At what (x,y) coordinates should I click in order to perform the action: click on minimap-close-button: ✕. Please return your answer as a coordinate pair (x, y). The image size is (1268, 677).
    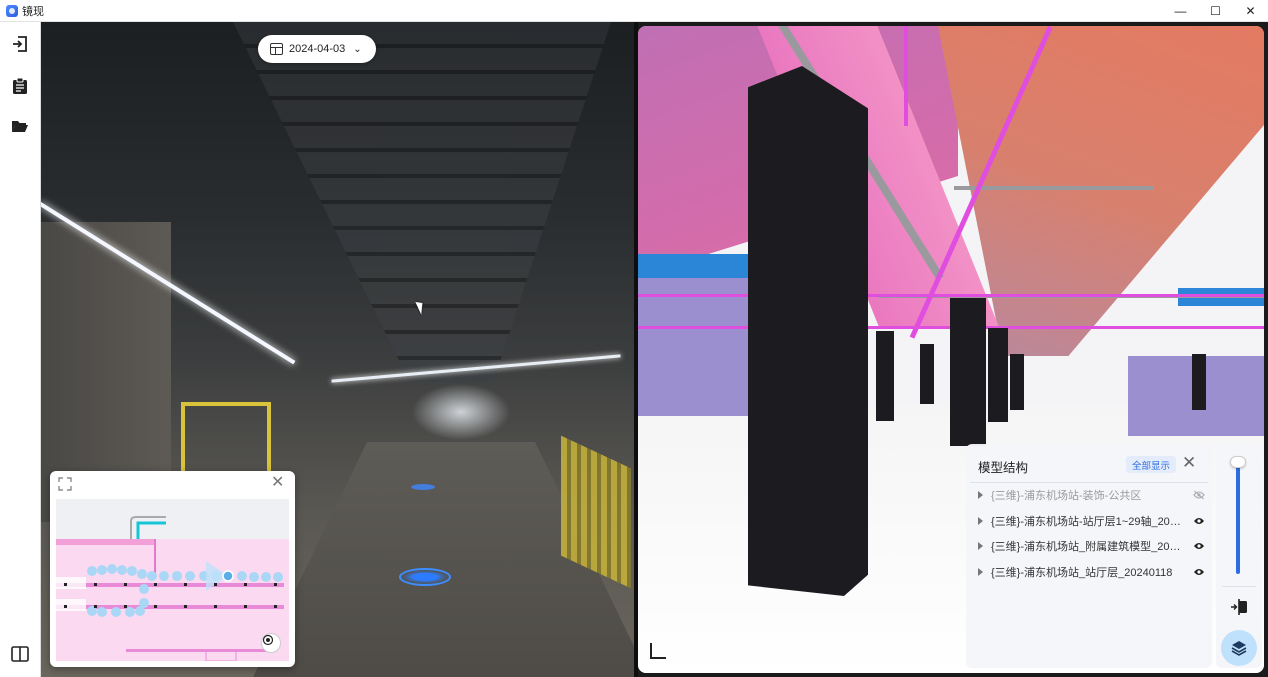
    Looking at the image, I should click on (279, 483).